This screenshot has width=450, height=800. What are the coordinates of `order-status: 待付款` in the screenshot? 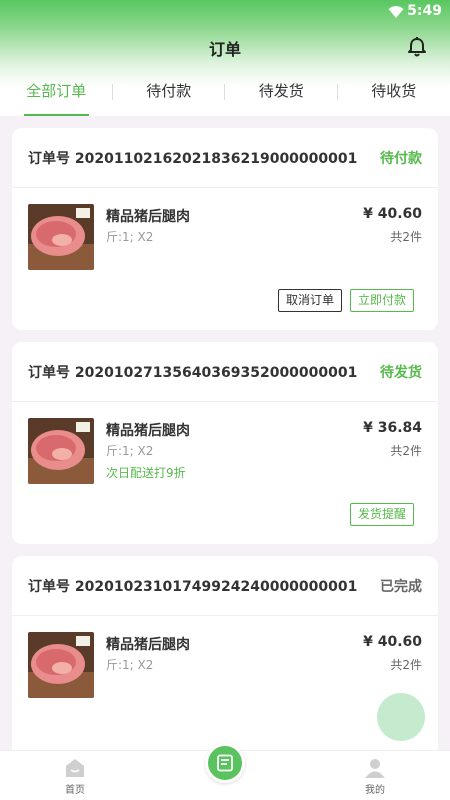 It's located at (401, 158).